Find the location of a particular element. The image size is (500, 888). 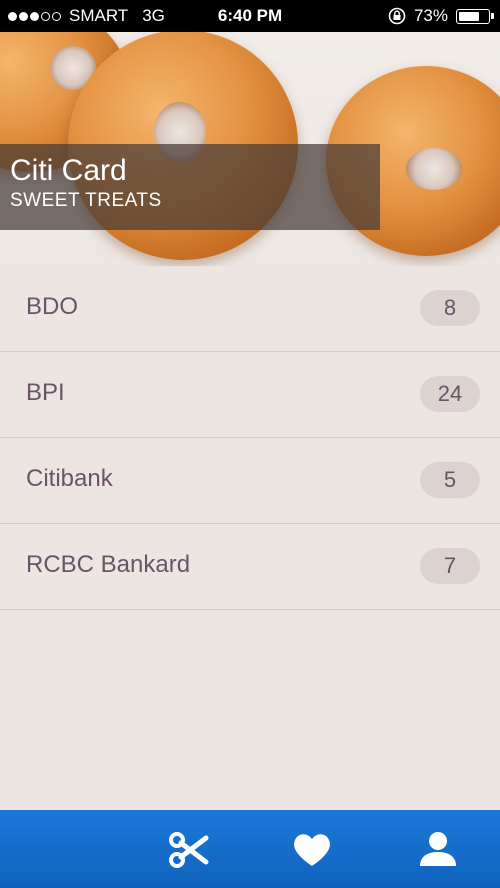

tab-profile is located at coordinates (438, 850).